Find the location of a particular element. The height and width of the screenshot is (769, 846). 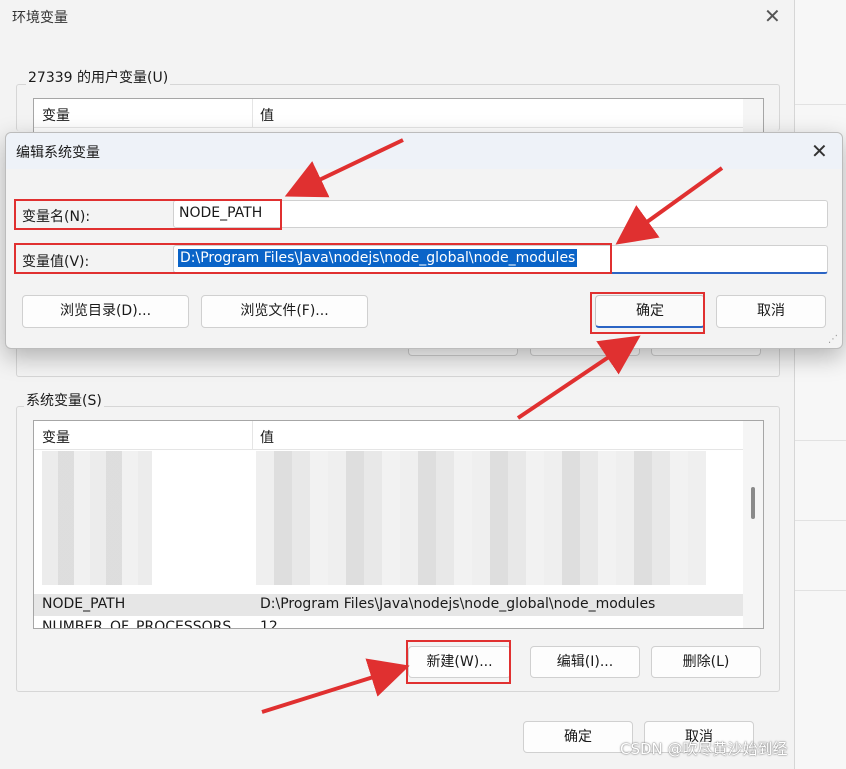

arrow-to-variable-value is located at coordinates (669, 205).